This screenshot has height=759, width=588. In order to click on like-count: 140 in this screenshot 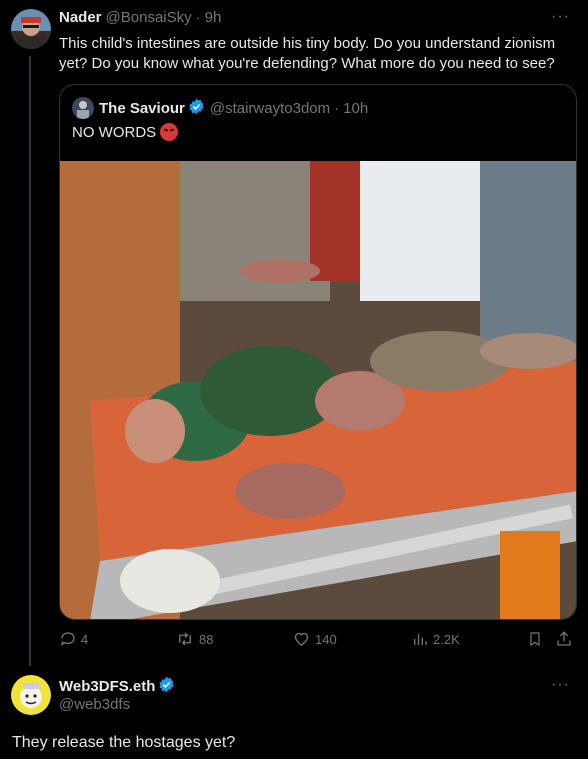, I will do `click(326, 639)`.